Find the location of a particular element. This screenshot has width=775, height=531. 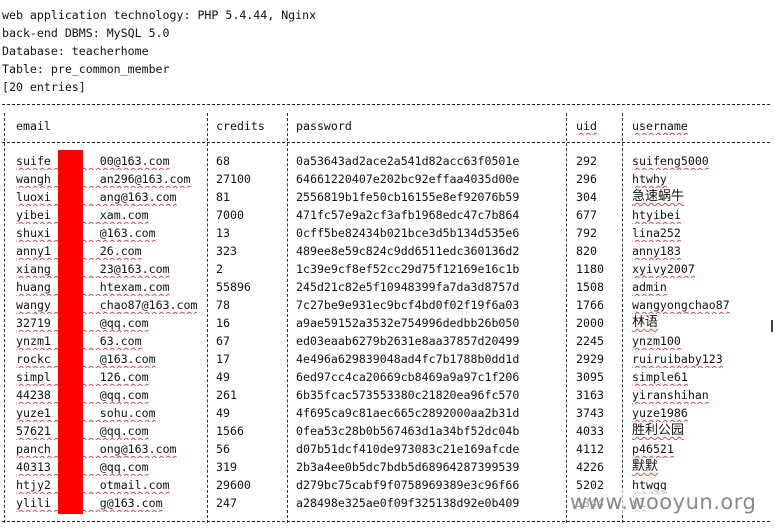

cell-password: 2556819b1fe50cb16155e8ef92076b59 is located at coordinates (408, 197).